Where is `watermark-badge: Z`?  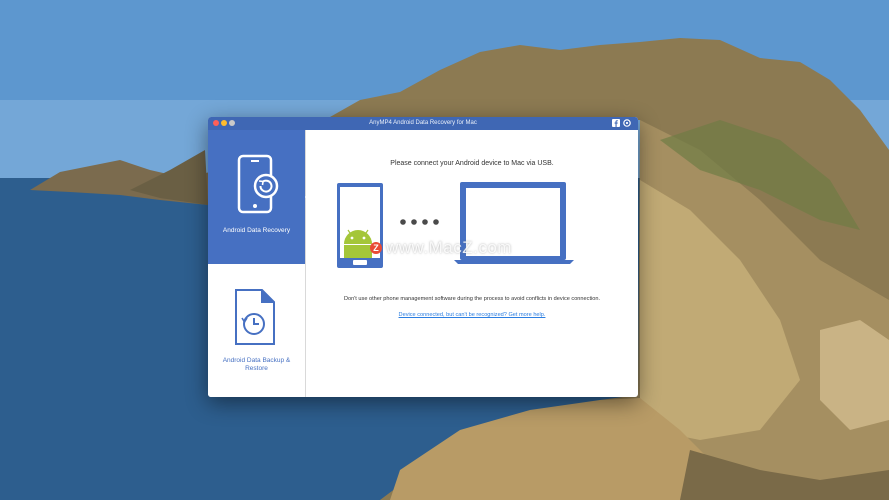
watermark-badge: Z is located at coordinates (376, 248).